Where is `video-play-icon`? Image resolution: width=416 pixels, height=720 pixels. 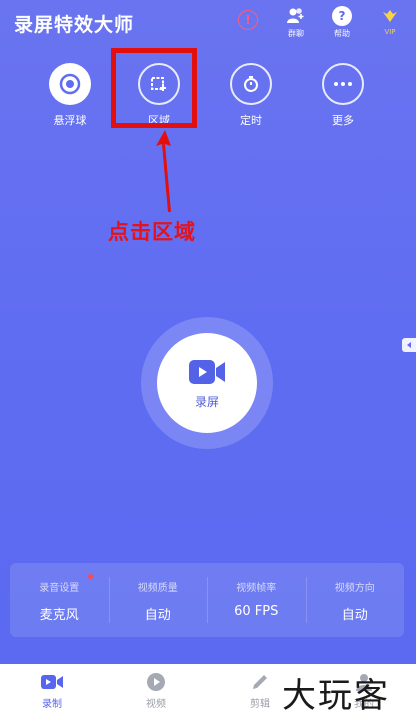 video-play-icon is located at coordinates (156, 682).